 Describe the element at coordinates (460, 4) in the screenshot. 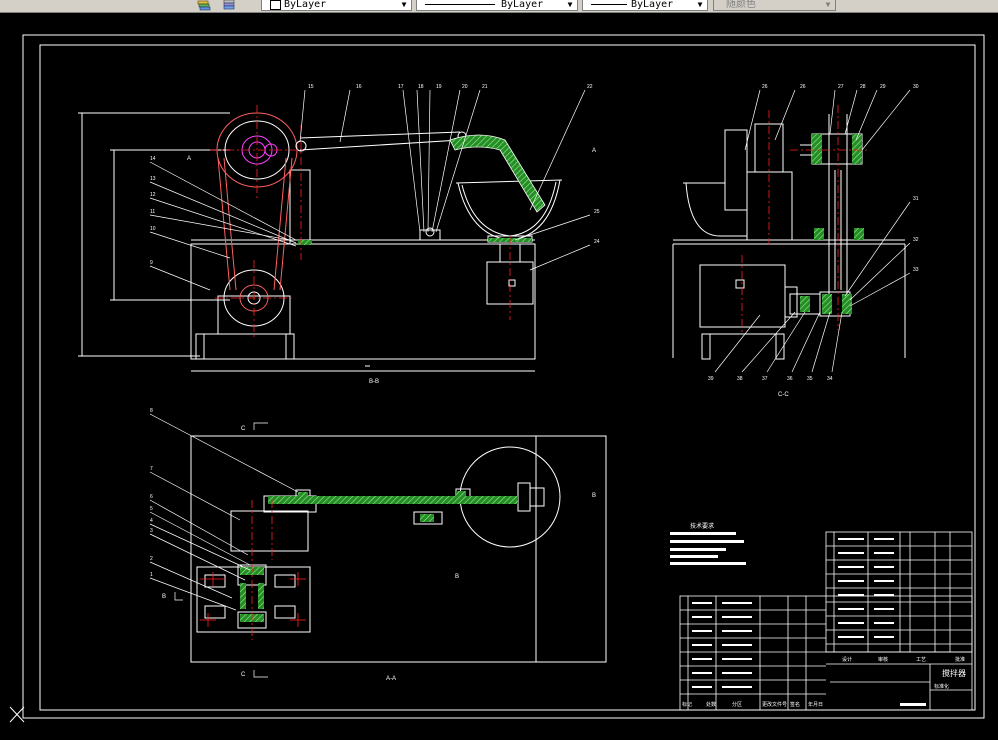

I see `linetype-preview` at that location.